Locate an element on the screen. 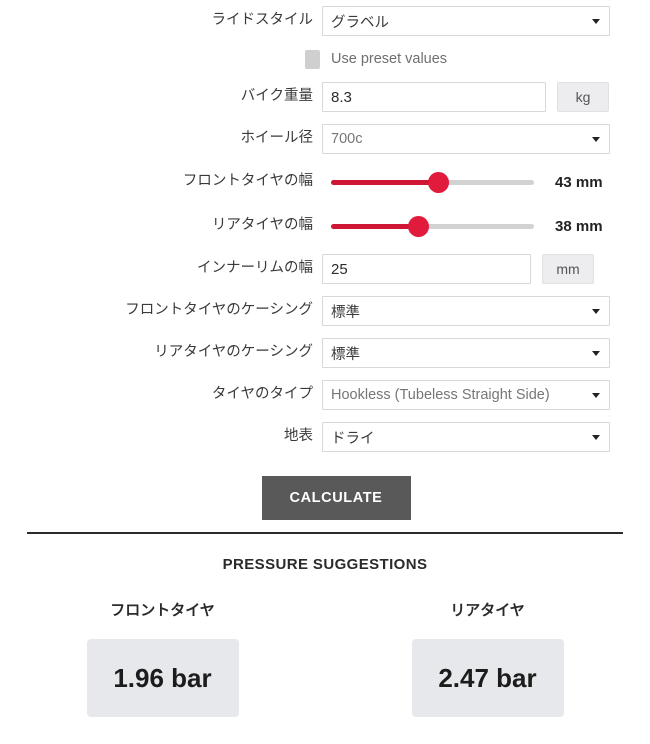  surface-value: ドライ is located at coordinates (353, 438).